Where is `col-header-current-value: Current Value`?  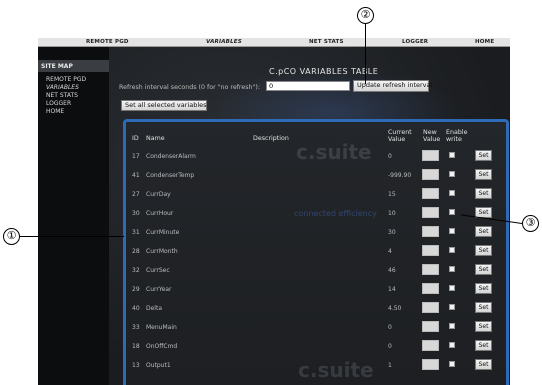
col-header-current-value: Current Value is located at coordinates (400, 136).